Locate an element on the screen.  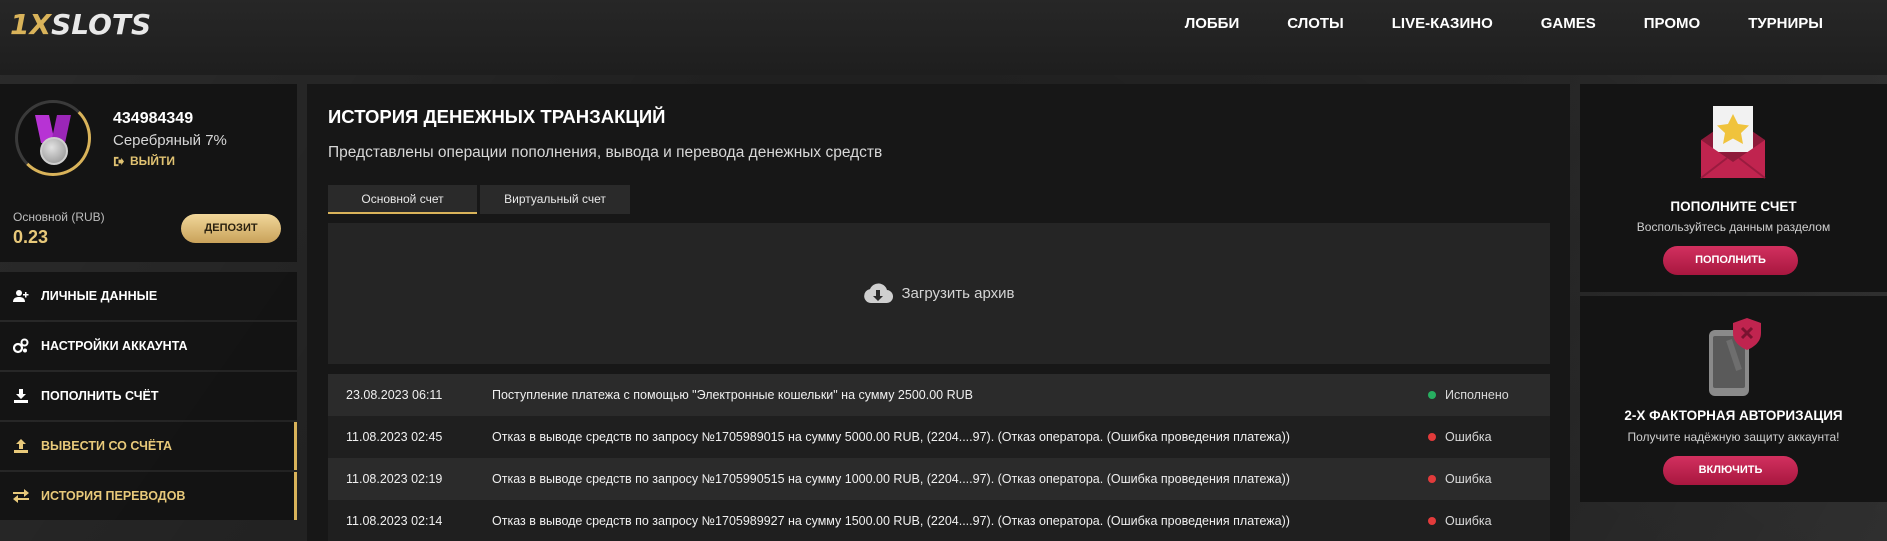
nav-live-casino: LIVE-КАЗИНО is located at coordinates (1442, 24).